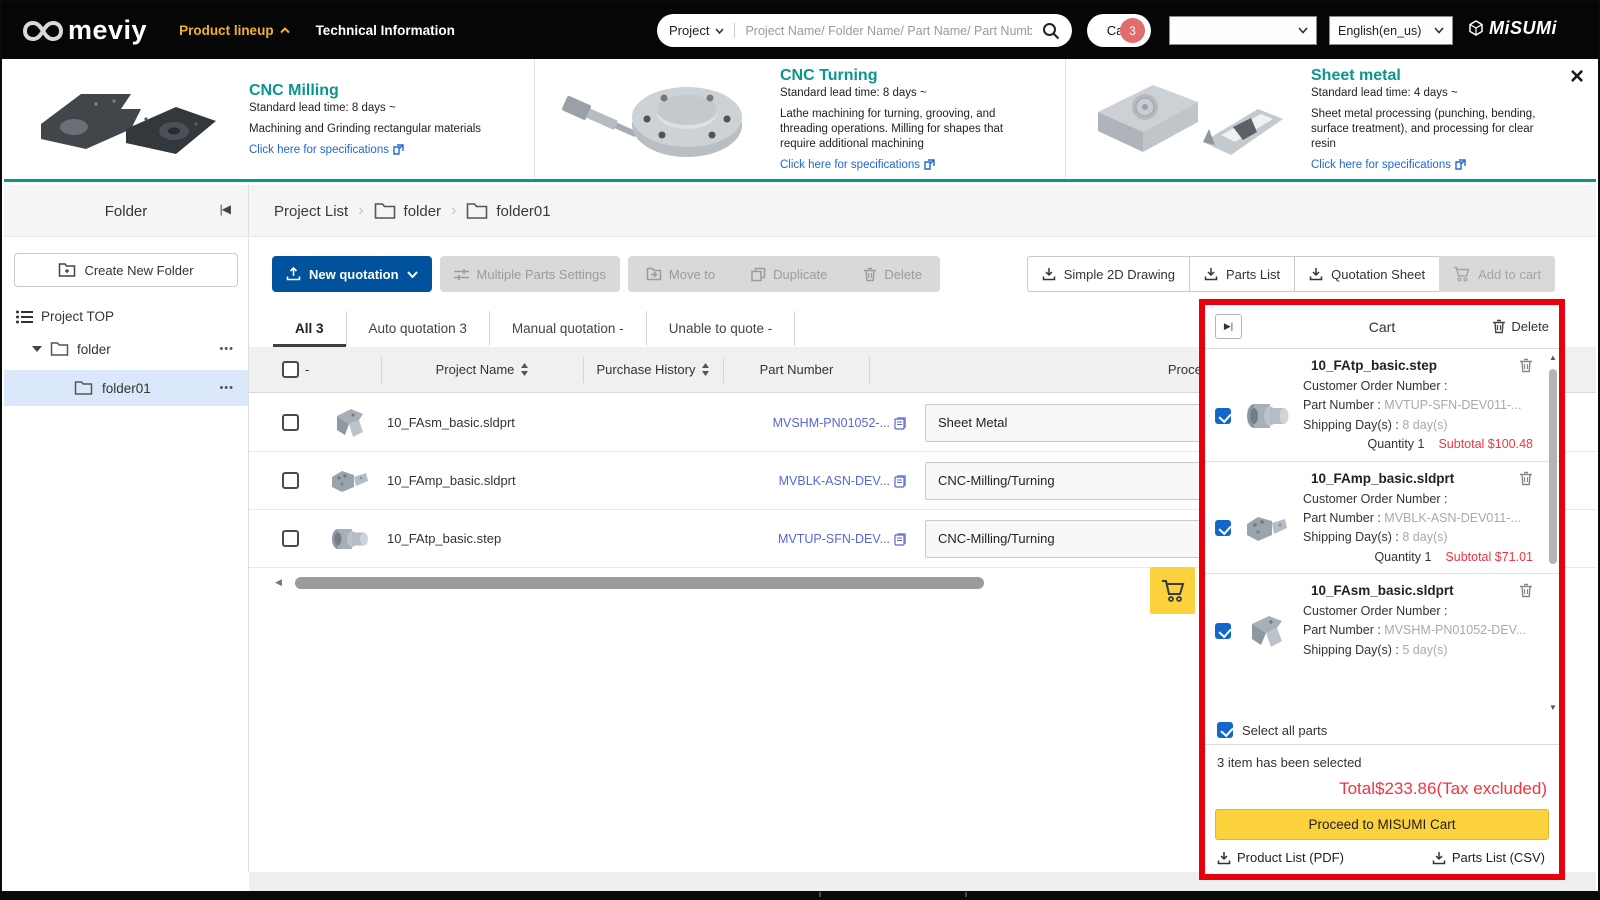  I want to click on cart-item-order-label: Customer Order Number :, so click(1375, 498).